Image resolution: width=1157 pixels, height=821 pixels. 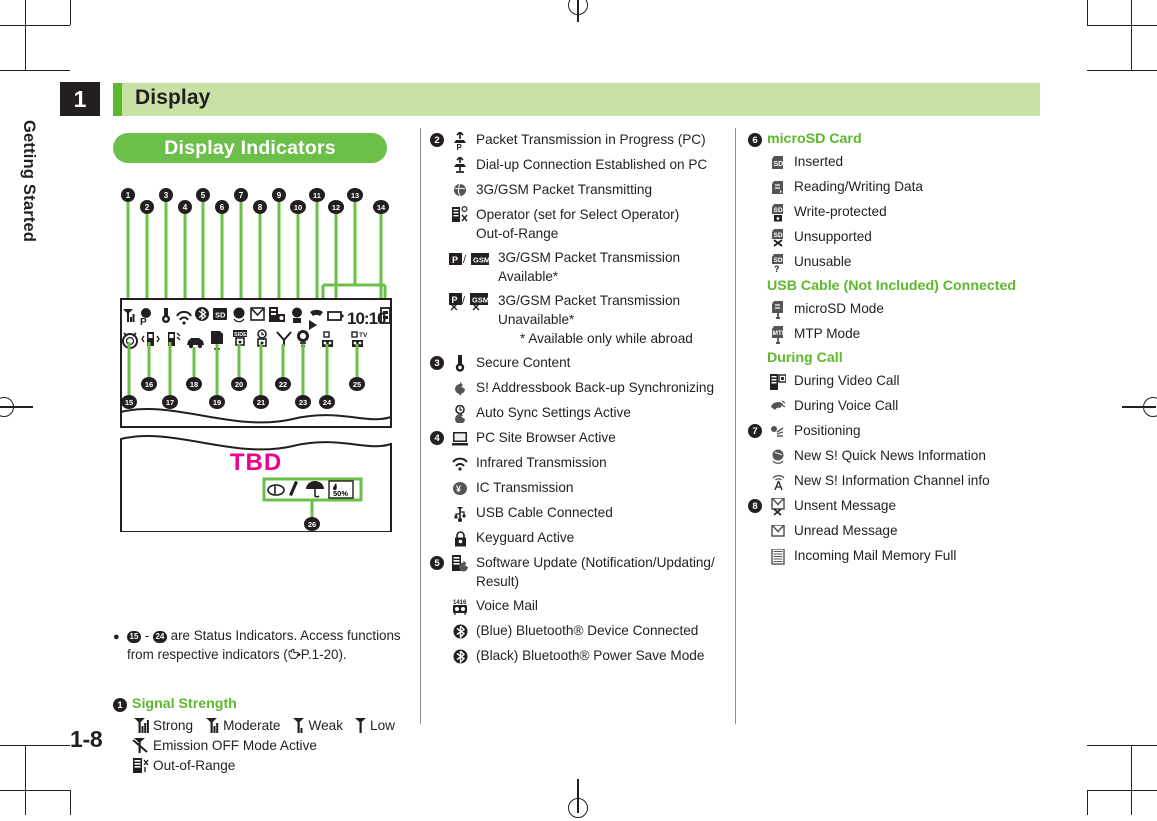 What do you see at coordinates (805, 358) in the screenshot?
I see `during-call-heading: During Call` at bounding box center [805, 358].